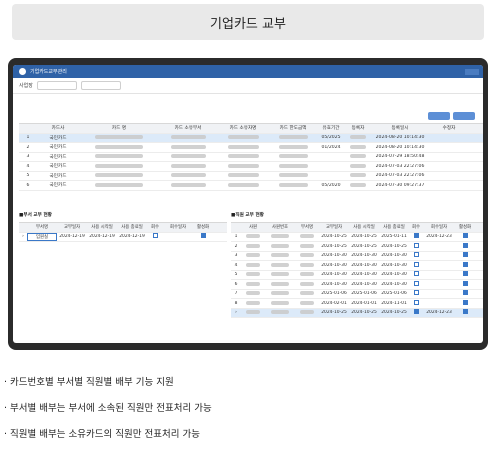  I want to click on card-company-cell: 국민카드, so click(58, 157).